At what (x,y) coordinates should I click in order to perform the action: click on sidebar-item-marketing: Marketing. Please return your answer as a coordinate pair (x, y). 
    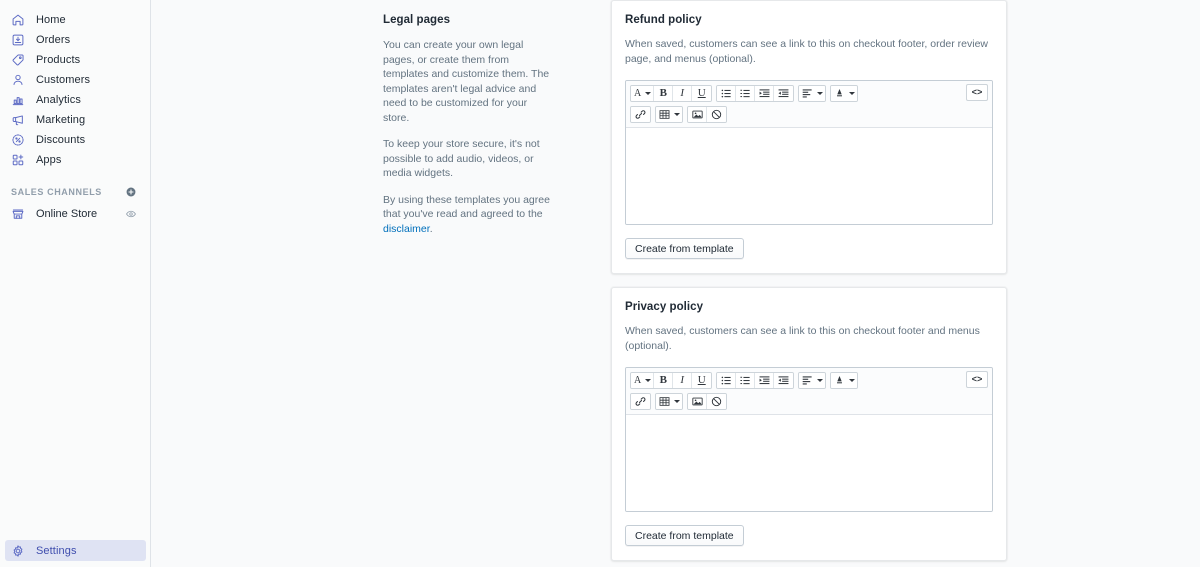
    Looking at the image, I should click on (75, 120).